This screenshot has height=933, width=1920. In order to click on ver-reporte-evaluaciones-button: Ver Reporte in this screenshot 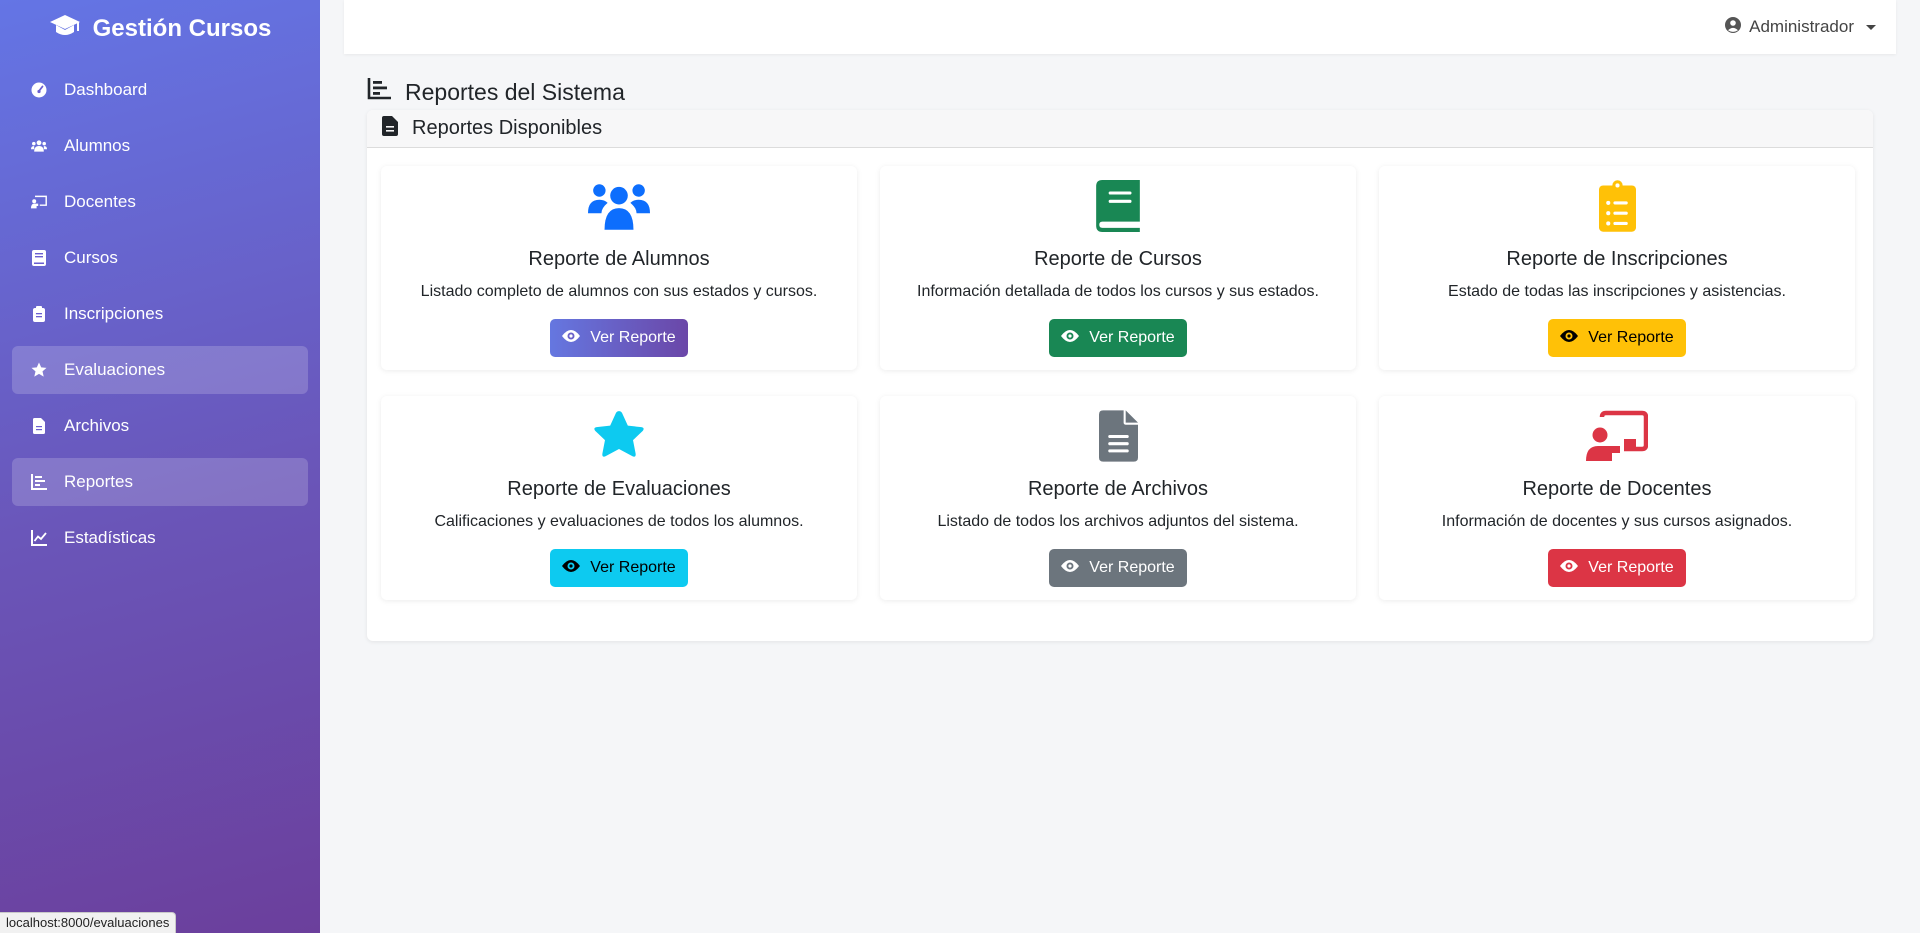, I will do `click(619, 568)`.